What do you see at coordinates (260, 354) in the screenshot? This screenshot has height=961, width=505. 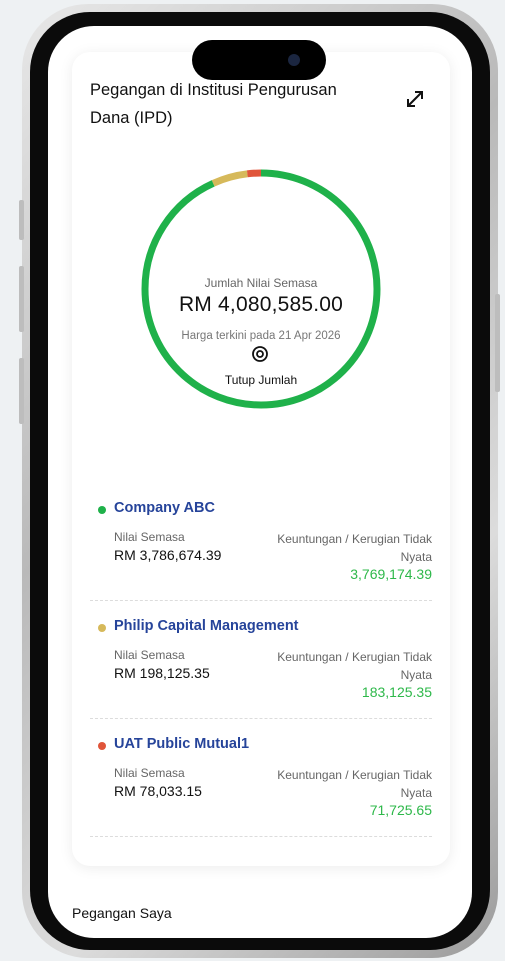 I see `eye-icon` at bounding box center [260, 354].